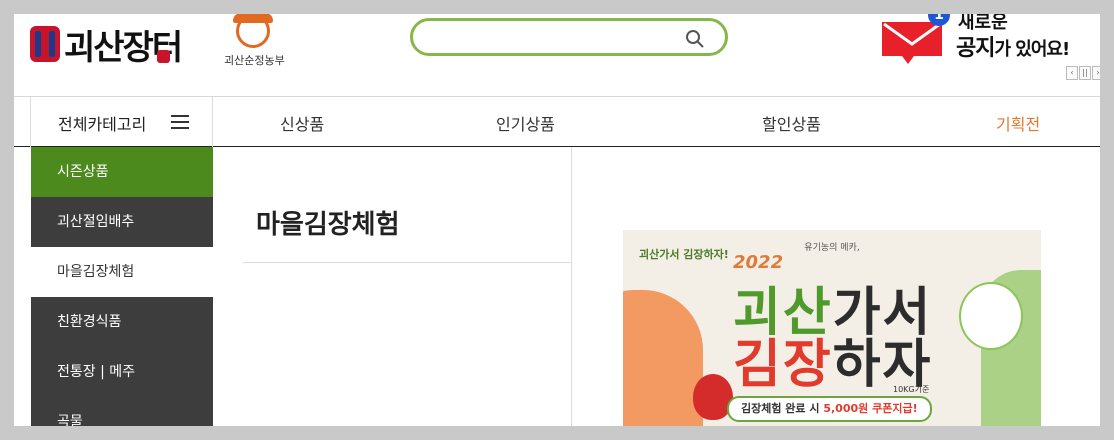 The height and width of the screenshot is (440, 1114). What do you see at coordinates (1096, 73) in the screenshot?
I see `pager-next-button: ›` at bounding box center [1096, 73].